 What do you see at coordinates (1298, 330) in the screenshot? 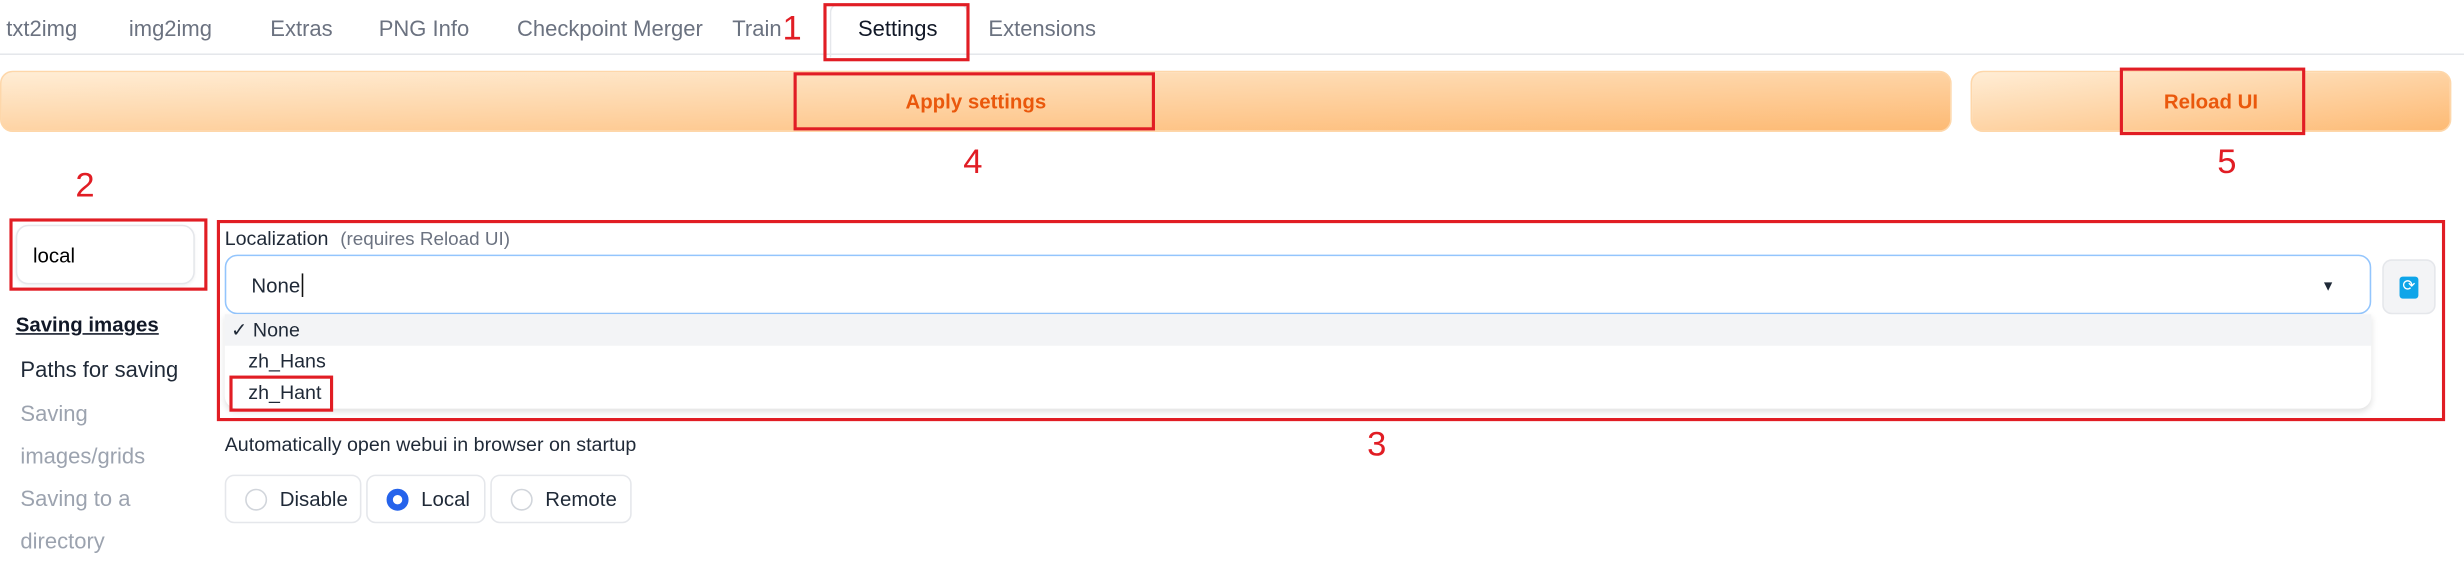
I see `option-none: ✓ None` at bounding box center [1298, 330].